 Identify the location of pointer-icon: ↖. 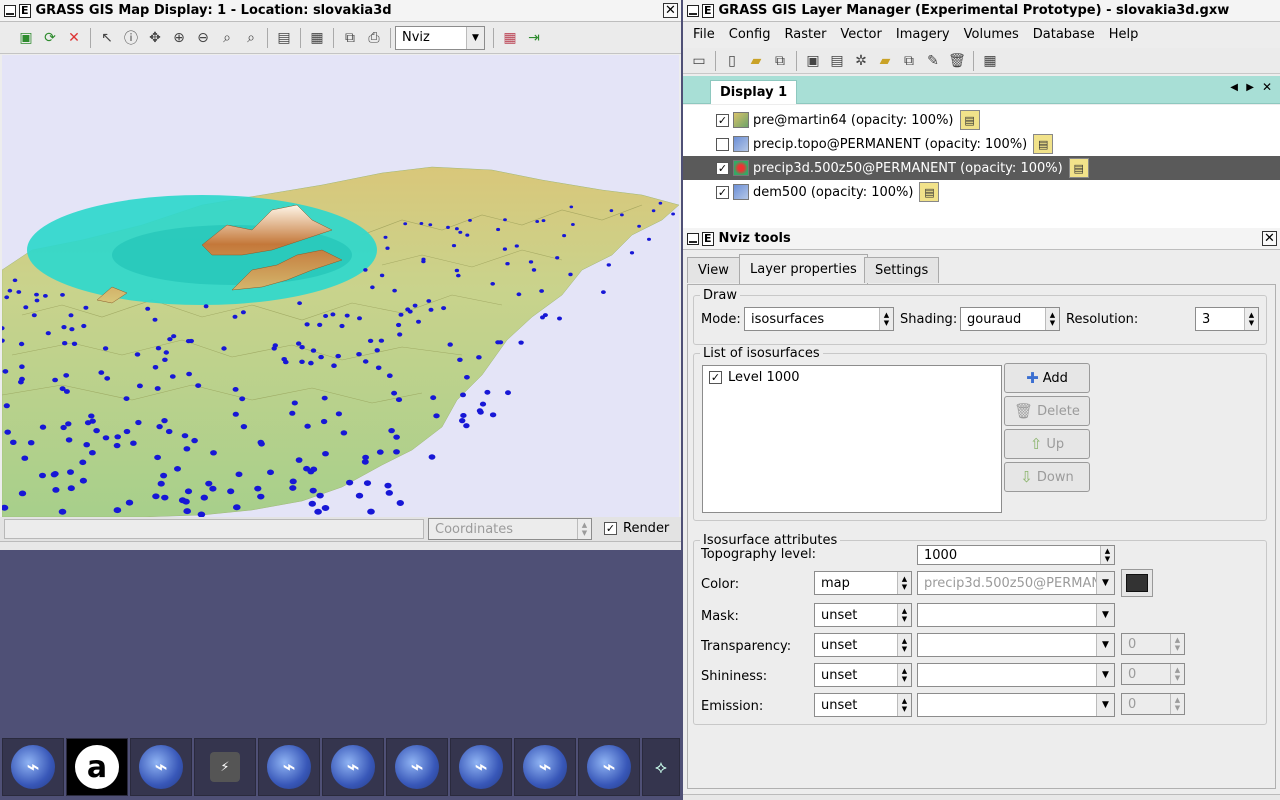
(107, 38).